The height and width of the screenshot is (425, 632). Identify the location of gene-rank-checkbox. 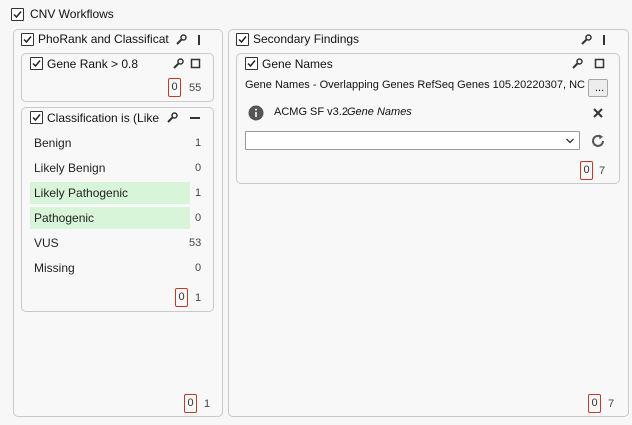
(36, 63).